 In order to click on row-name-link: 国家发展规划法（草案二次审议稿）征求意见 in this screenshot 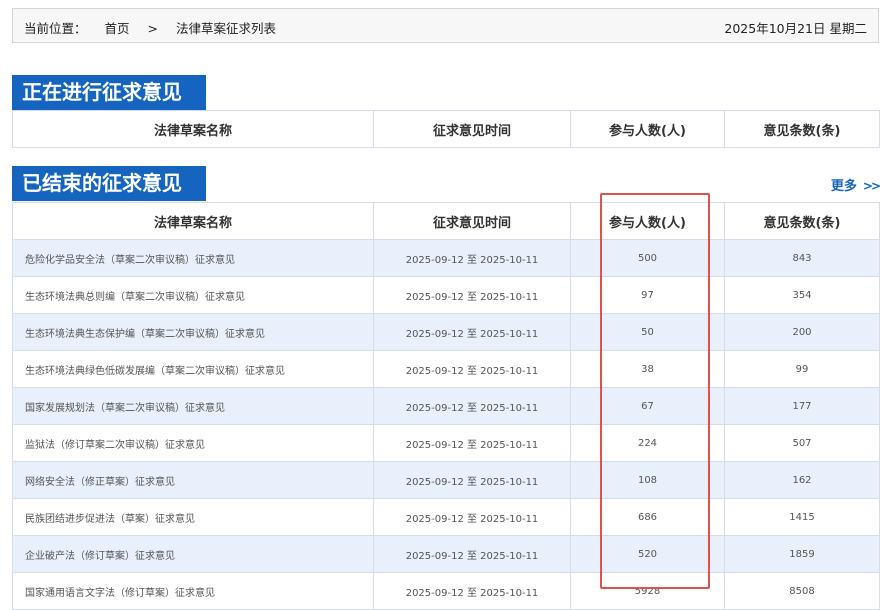, I will do `click(193, 406)`.